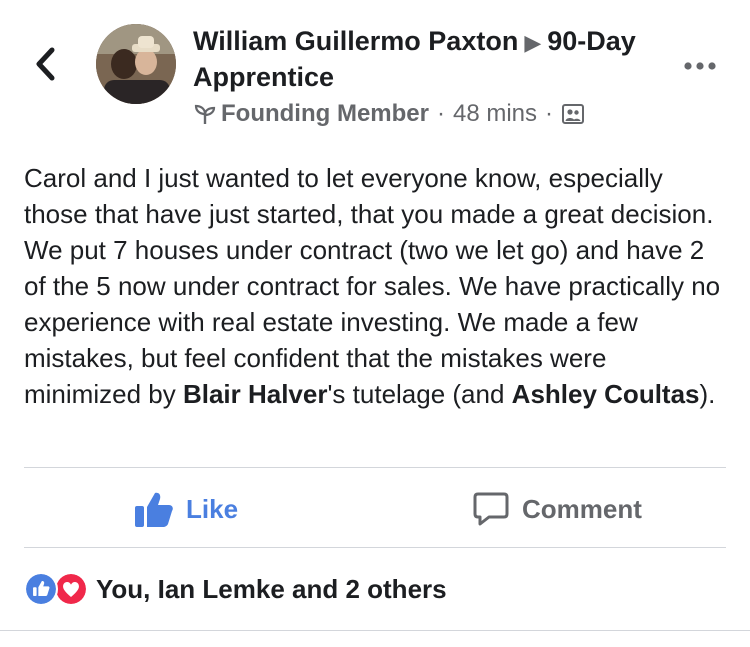 The width and height of the screenshot is (750, 647). Describe the element at coordinates (491, 509) in the screenshot. I see `speech-bubble-icon` at that location.